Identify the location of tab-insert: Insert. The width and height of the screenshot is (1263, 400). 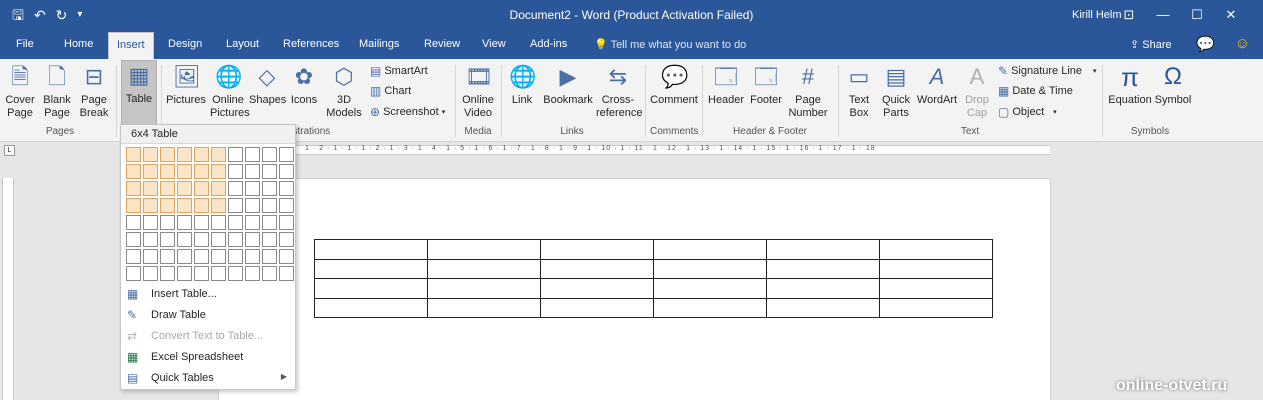
(131, 45).